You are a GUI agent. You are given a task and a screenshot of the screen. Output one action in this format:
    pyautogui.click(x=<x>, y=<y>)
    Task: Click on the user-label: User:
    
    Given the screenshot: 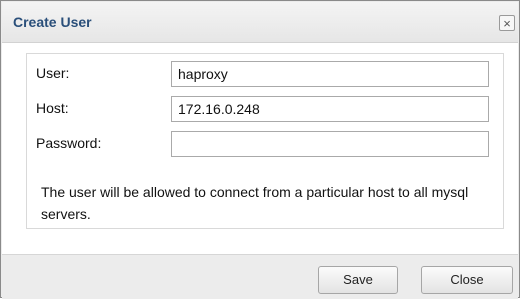 What is the action you would take?
    pyautogui.click(x=53, y=73)
    